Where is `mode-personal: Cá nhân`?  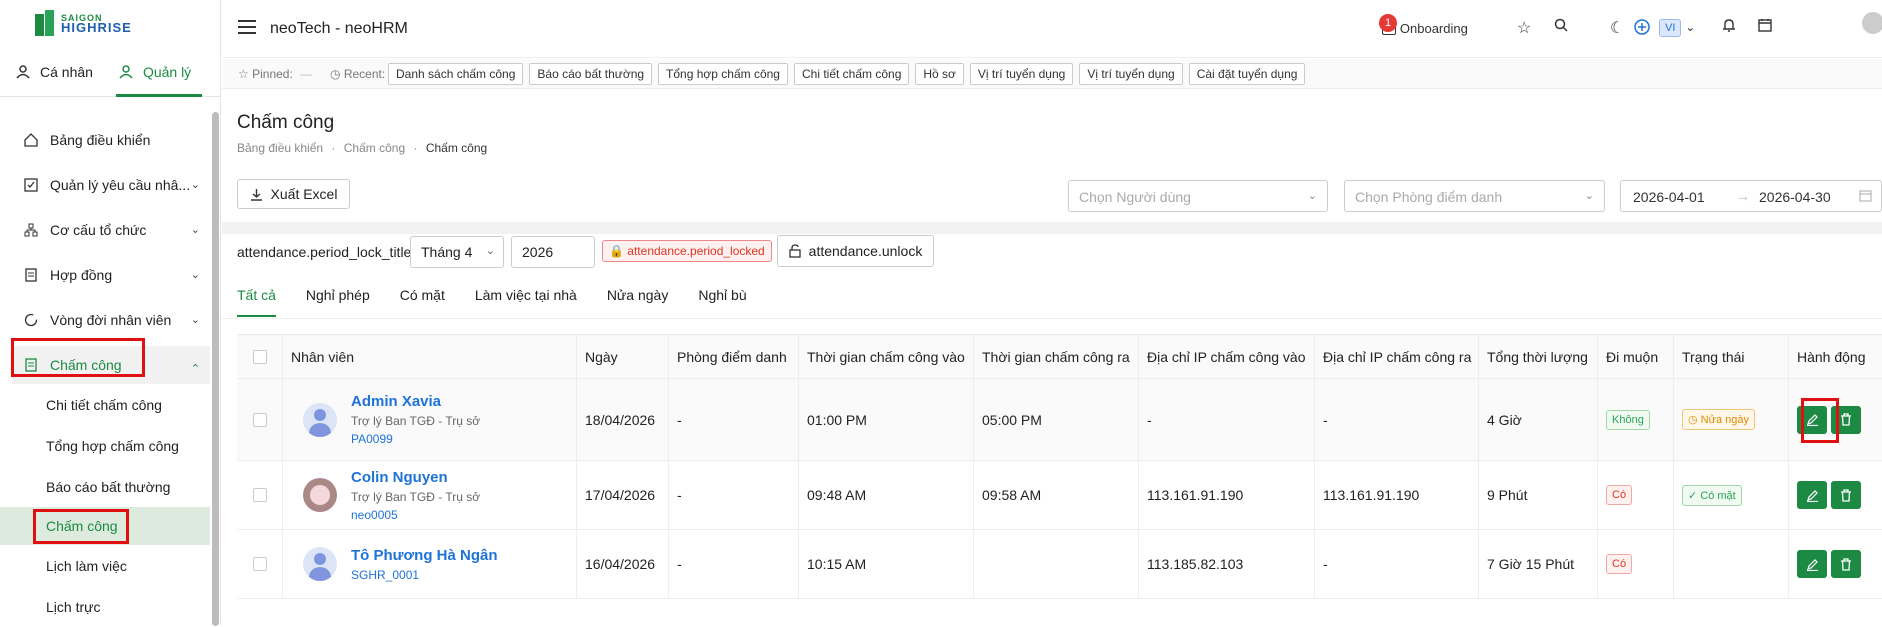
mode-personal: Cá nhân is located at coordinates (54, 72).